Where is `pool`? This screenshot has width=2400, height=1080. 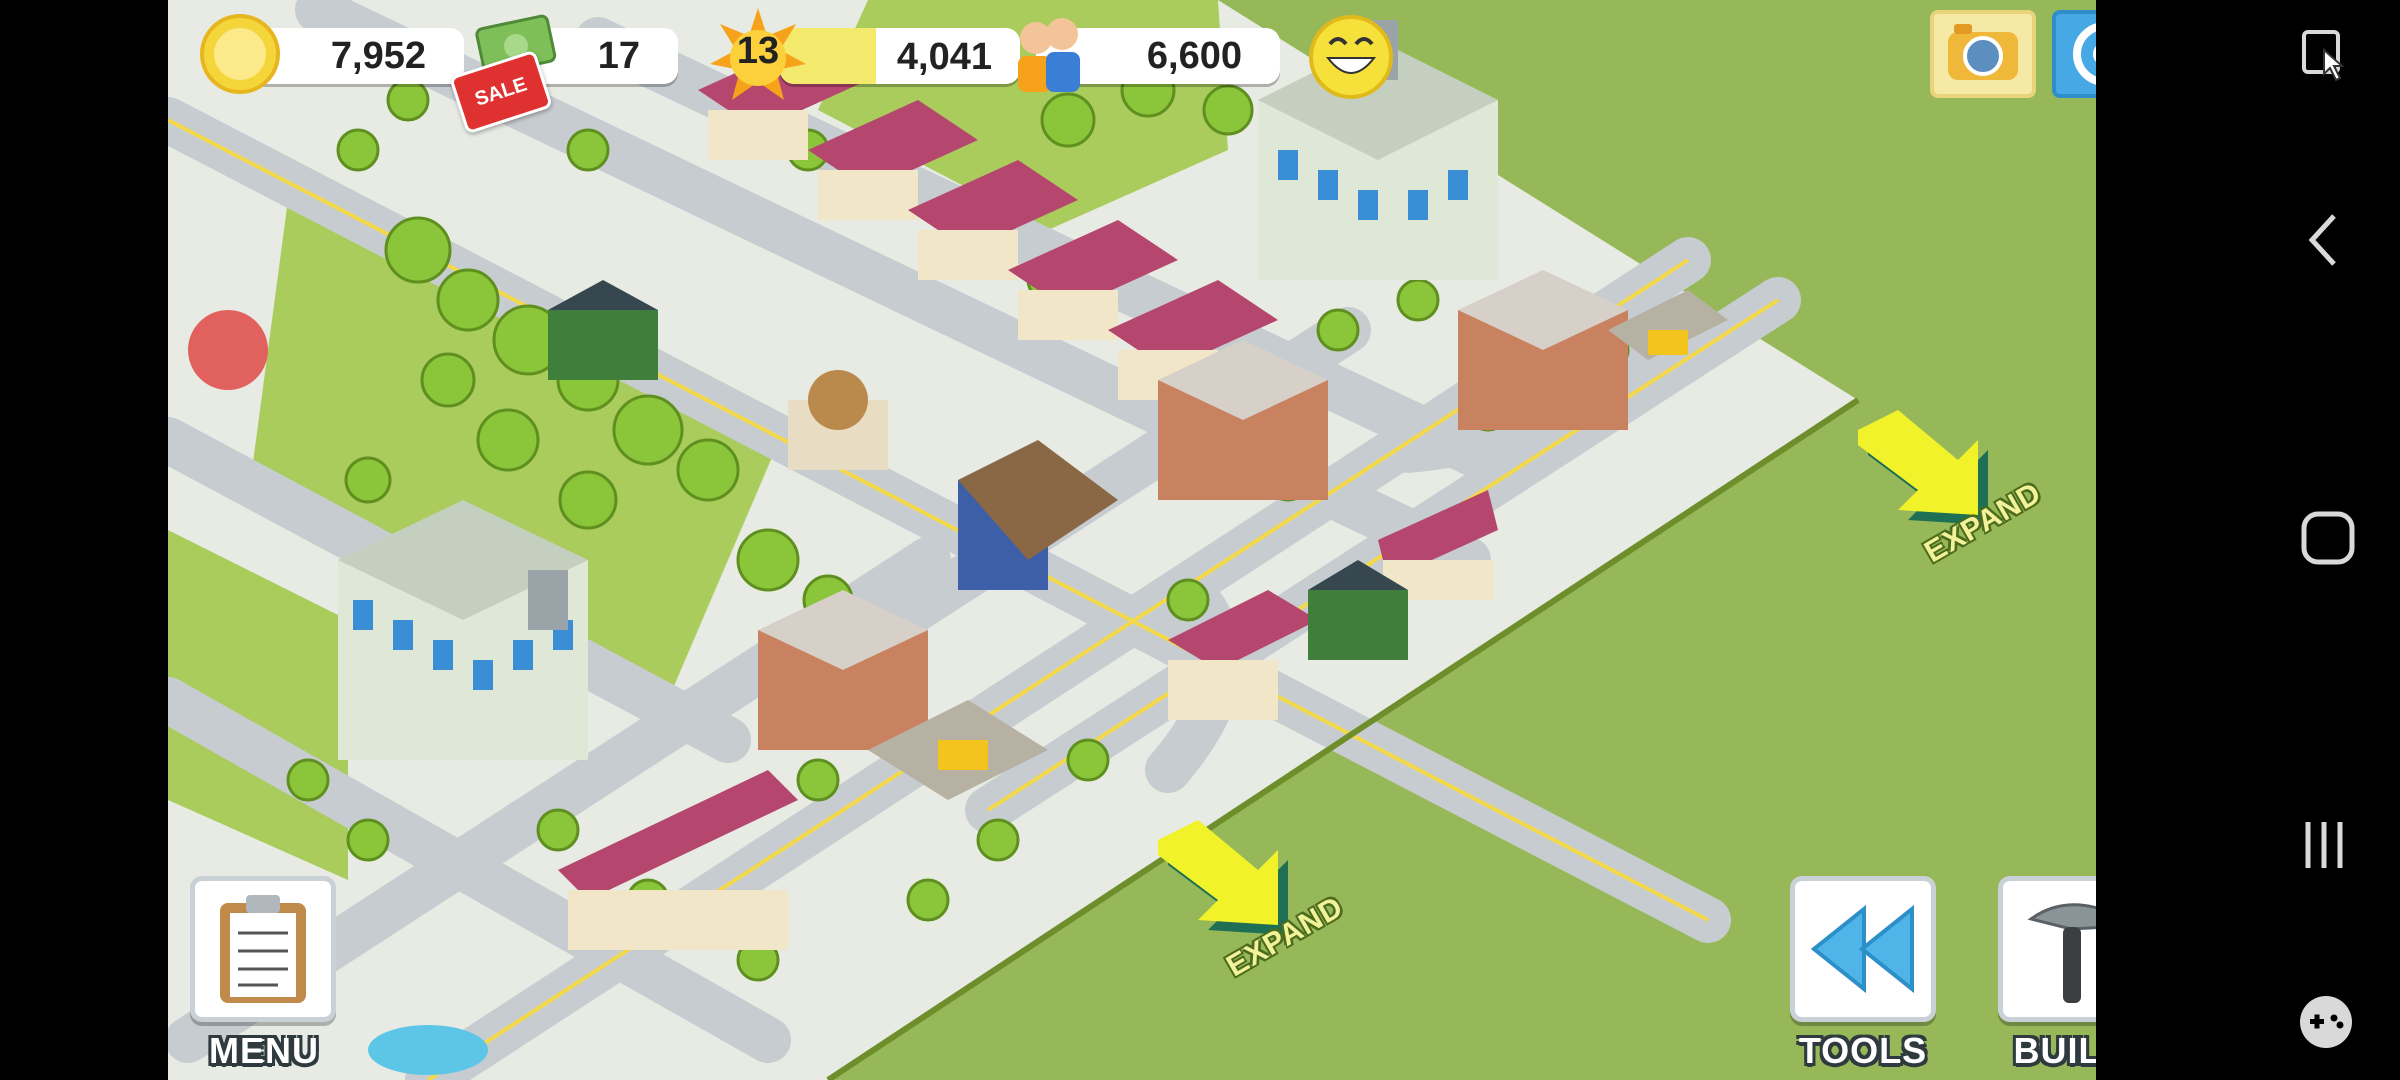 pool is located at coordinates (428, 1050).